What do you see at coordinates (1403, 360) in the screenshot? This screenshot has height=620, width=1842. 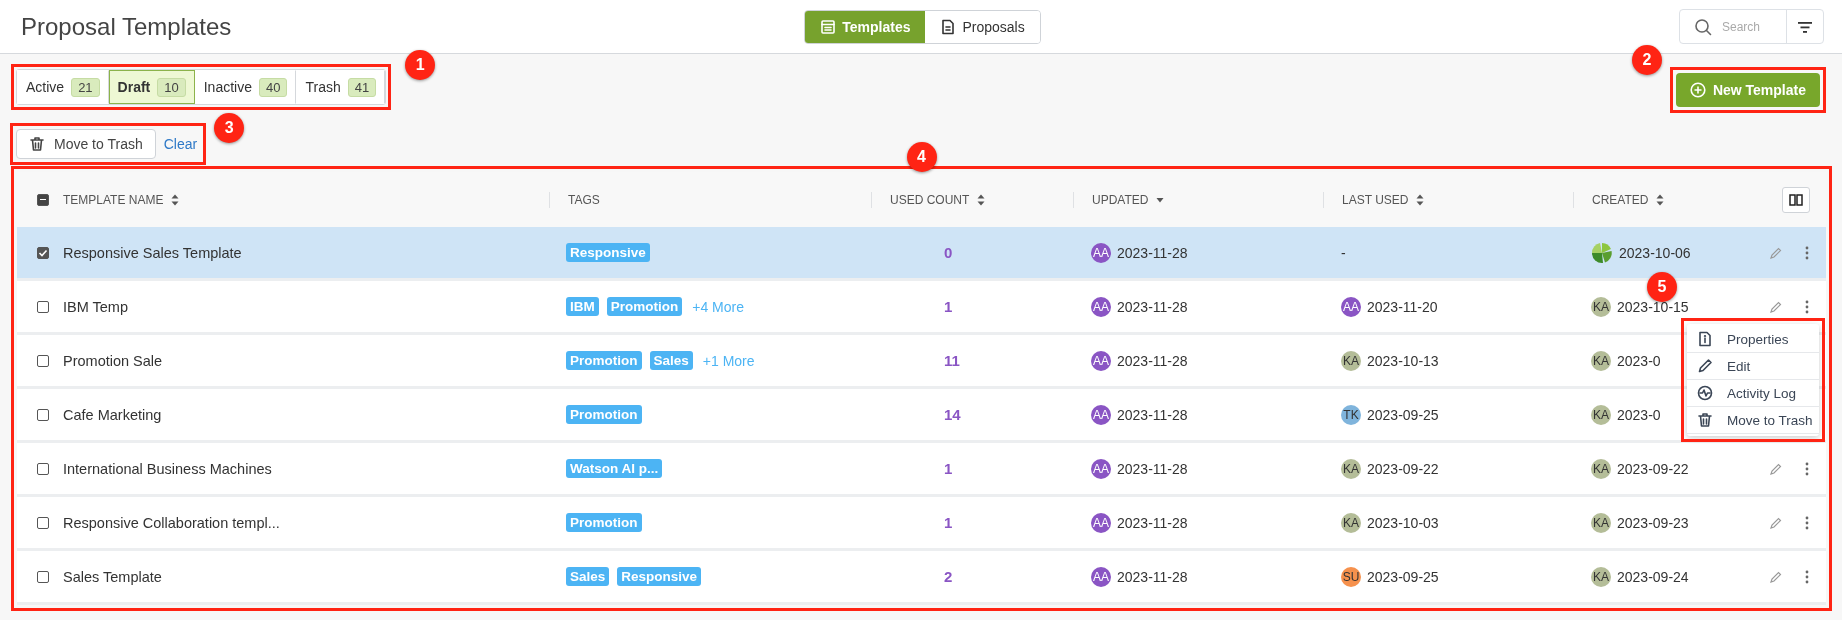 I see `date-text: 2023-10-13` at bounding box center [1403, 360].